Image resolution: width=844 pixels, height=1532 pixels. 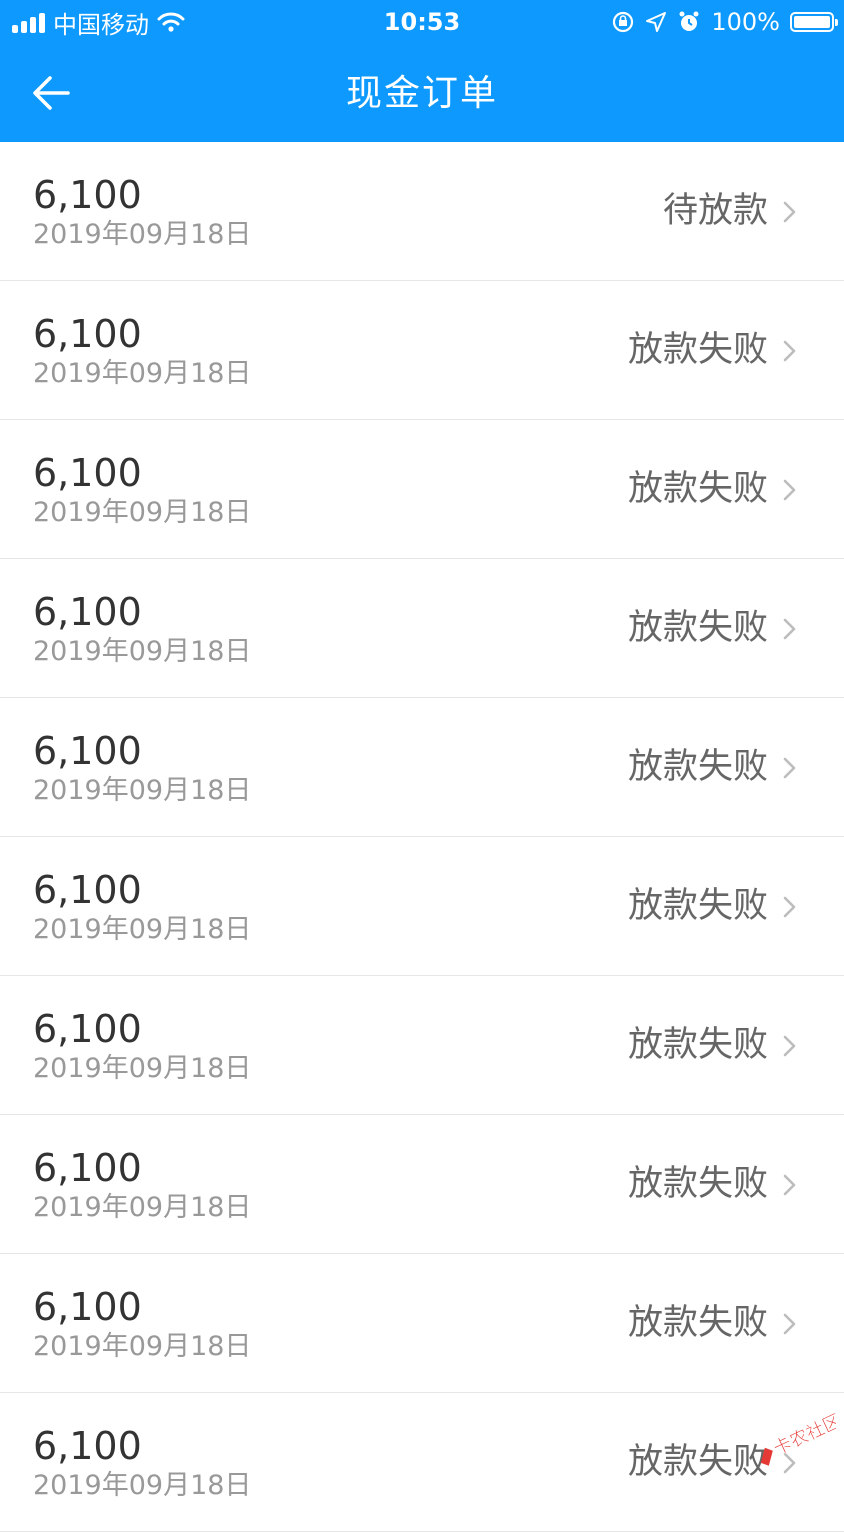 I want to click on watermark-text: 卡农社区, so click(x=803, y=1434).